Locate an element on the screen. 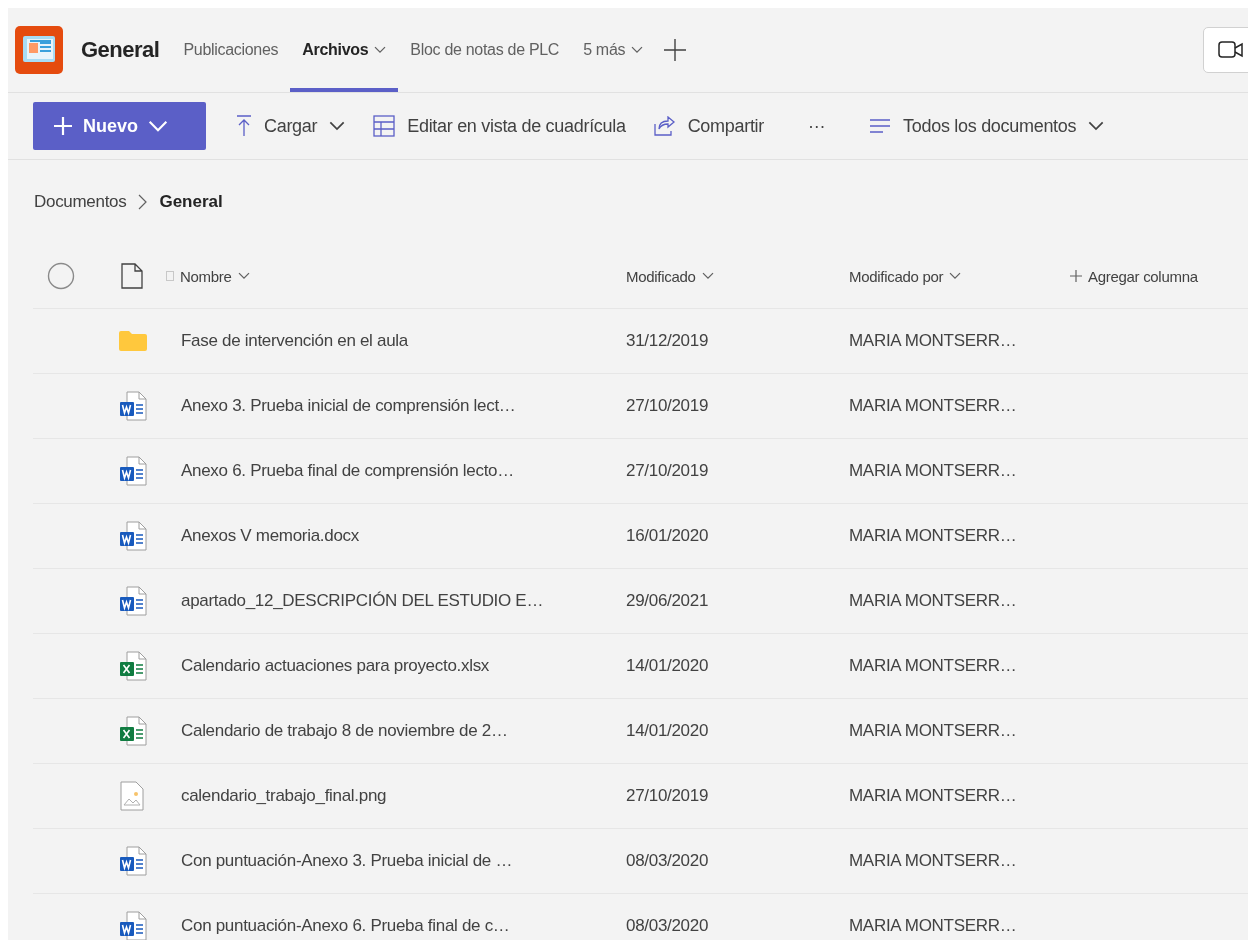 The image size is (1248, 940). channel-tab: Archivos is located at coordinates (344, 50).